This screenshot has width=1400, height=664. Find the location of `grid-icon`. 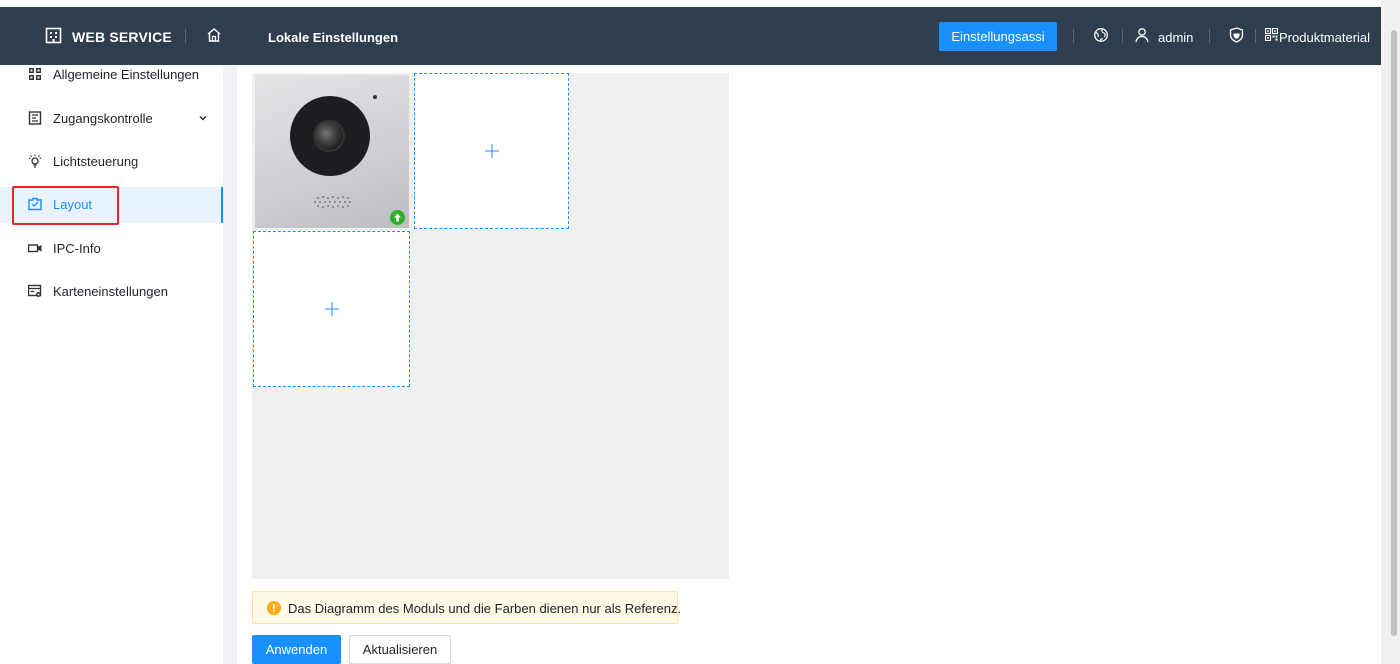

grid-icon is located at coordinates (35, 74).